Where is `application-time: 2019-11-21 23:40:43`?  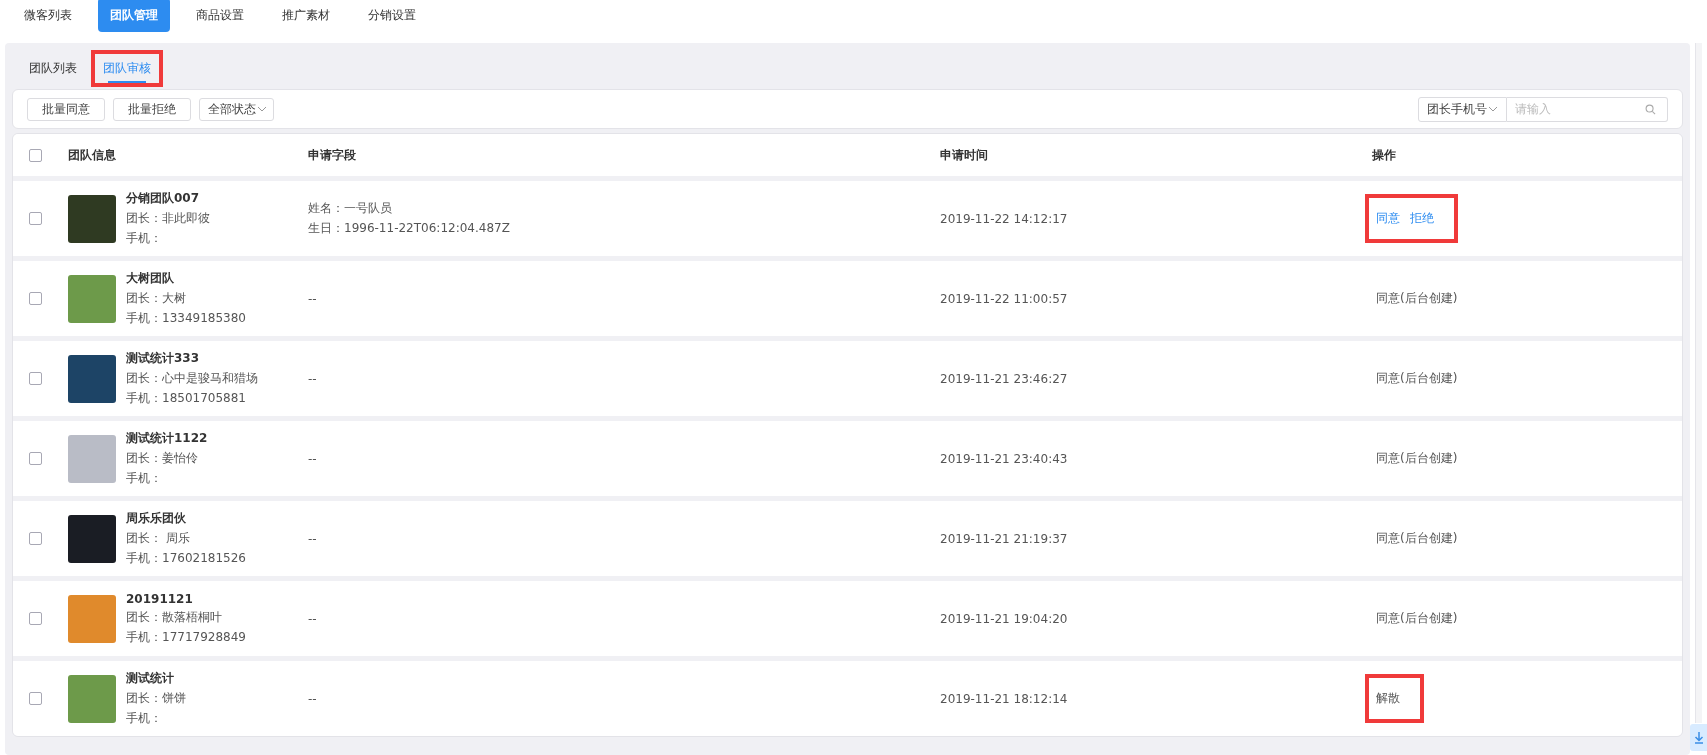
application-time: 2019-11-21 23:40:43 is located at coordinates (1004, 458).